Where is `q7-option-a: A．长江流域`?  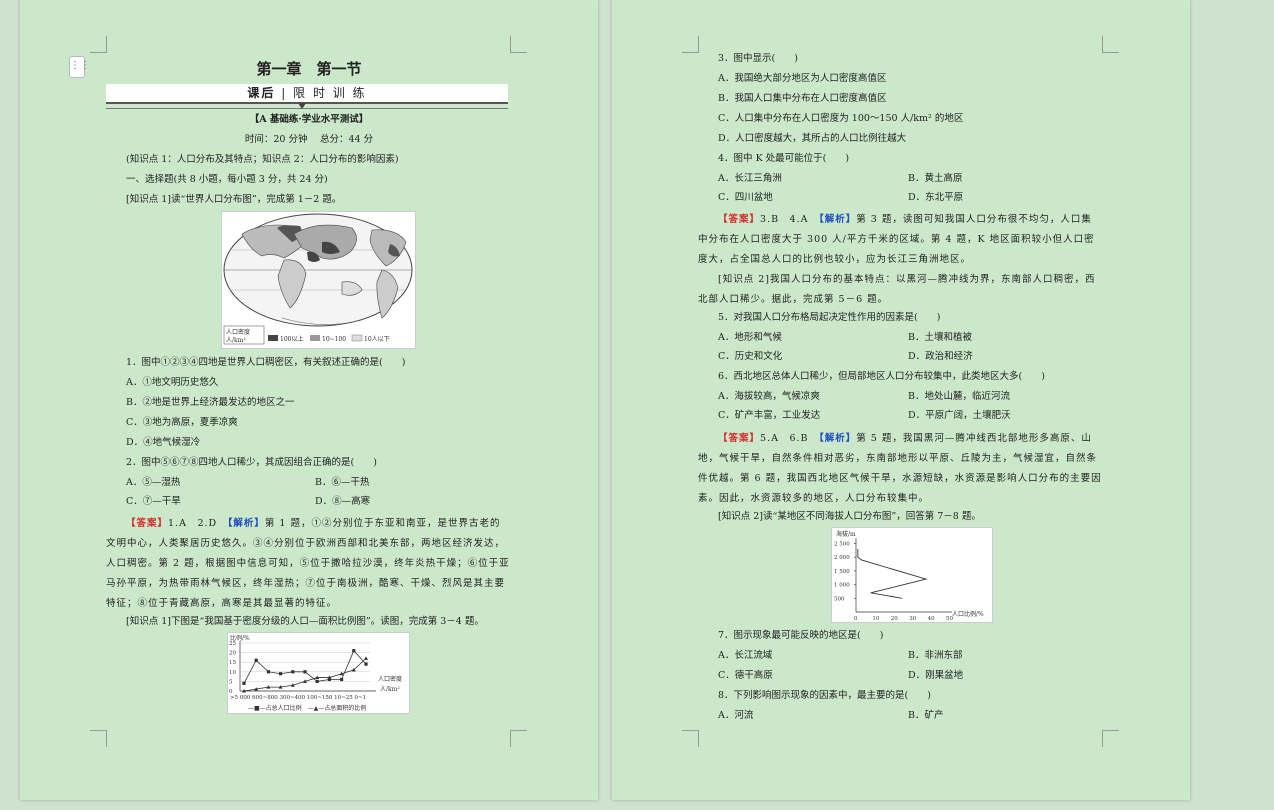
q7-option-a: A．长江流域 is located at coordinates (745, 655).